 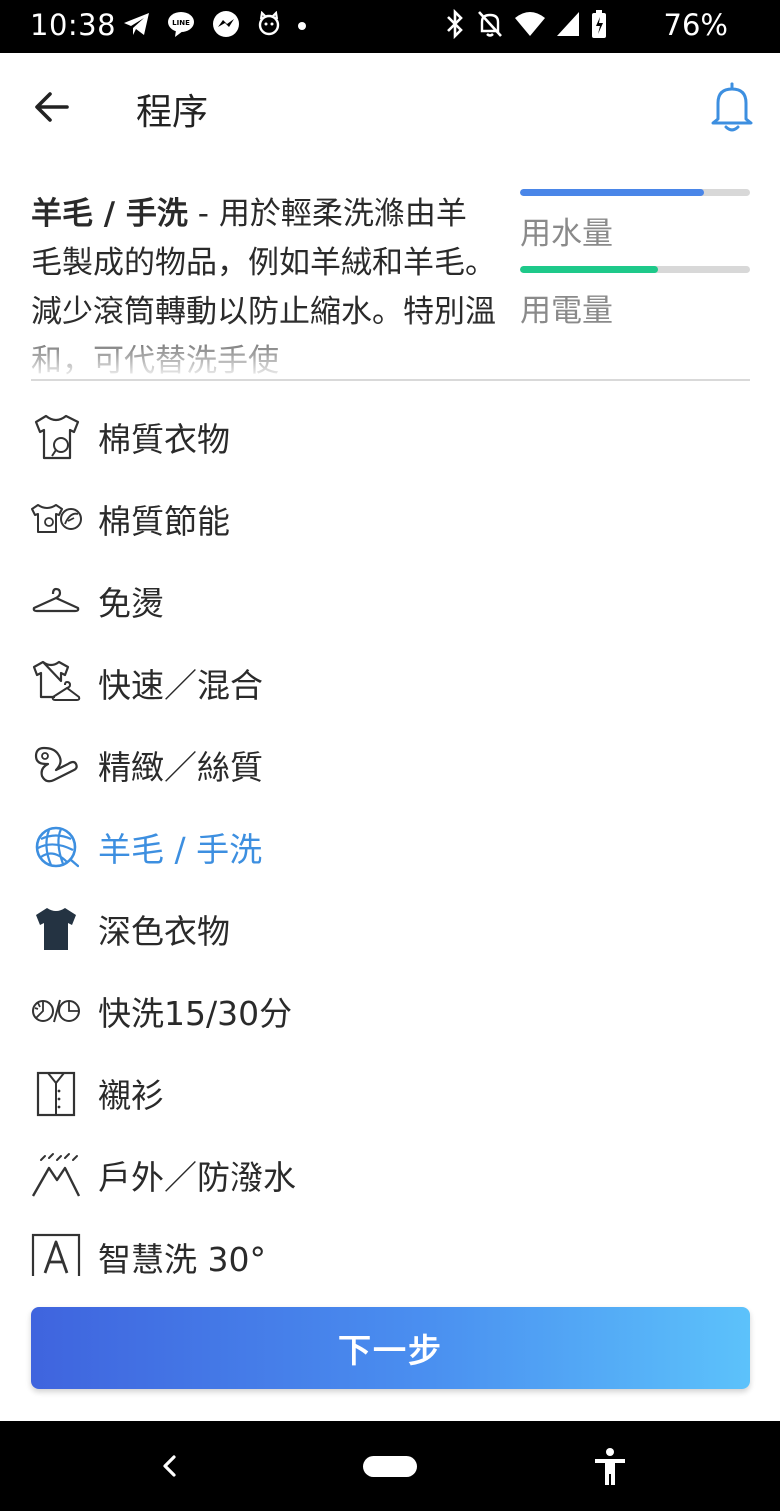 I want to click on program-item-dark-clothes: 深色衣物, so click(x=390, y=929).